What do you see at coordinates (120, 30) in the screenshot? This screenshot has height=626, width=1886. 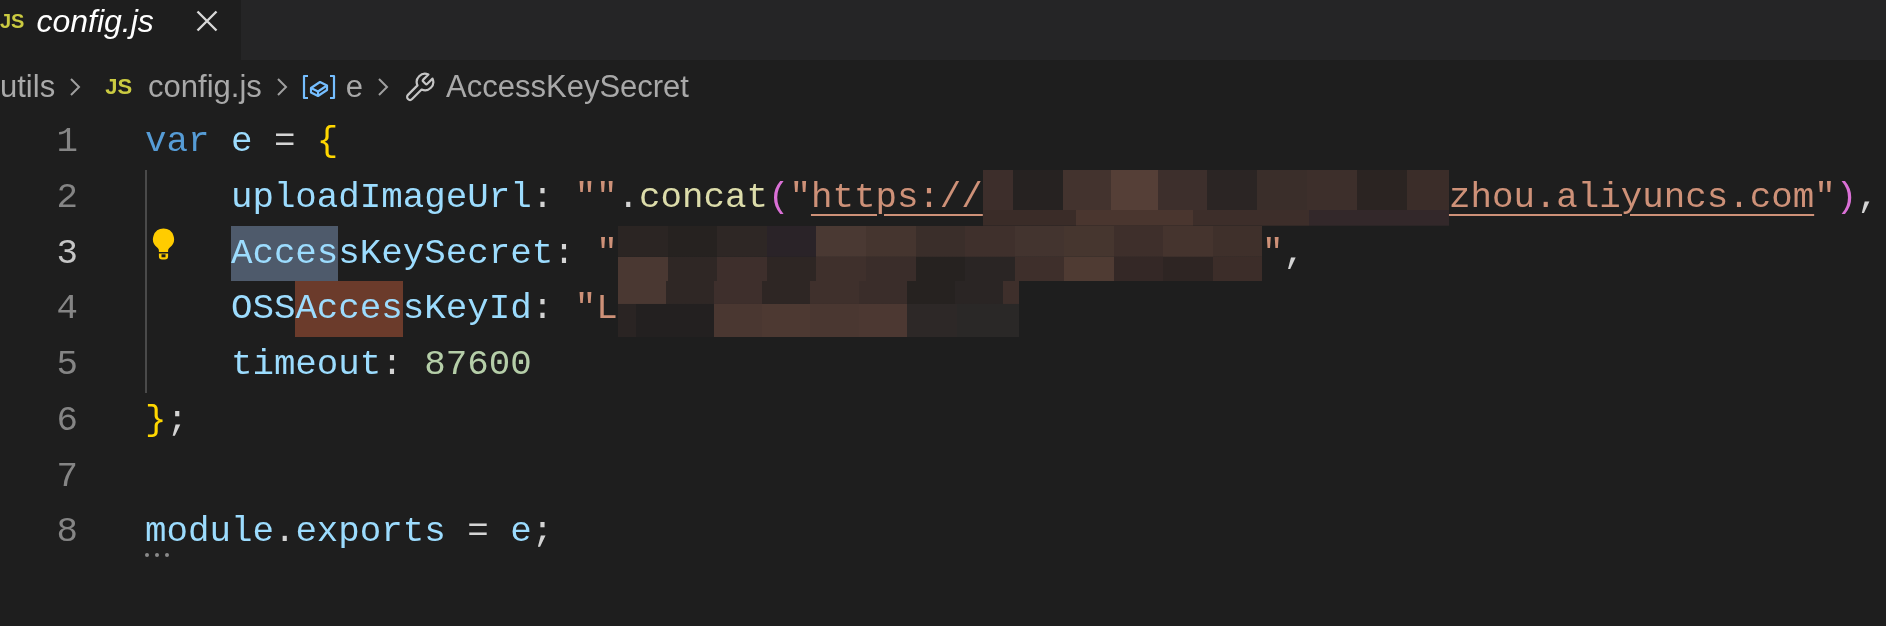 I see `editor-tab: JS config.js` at bounding box center [120, 30].